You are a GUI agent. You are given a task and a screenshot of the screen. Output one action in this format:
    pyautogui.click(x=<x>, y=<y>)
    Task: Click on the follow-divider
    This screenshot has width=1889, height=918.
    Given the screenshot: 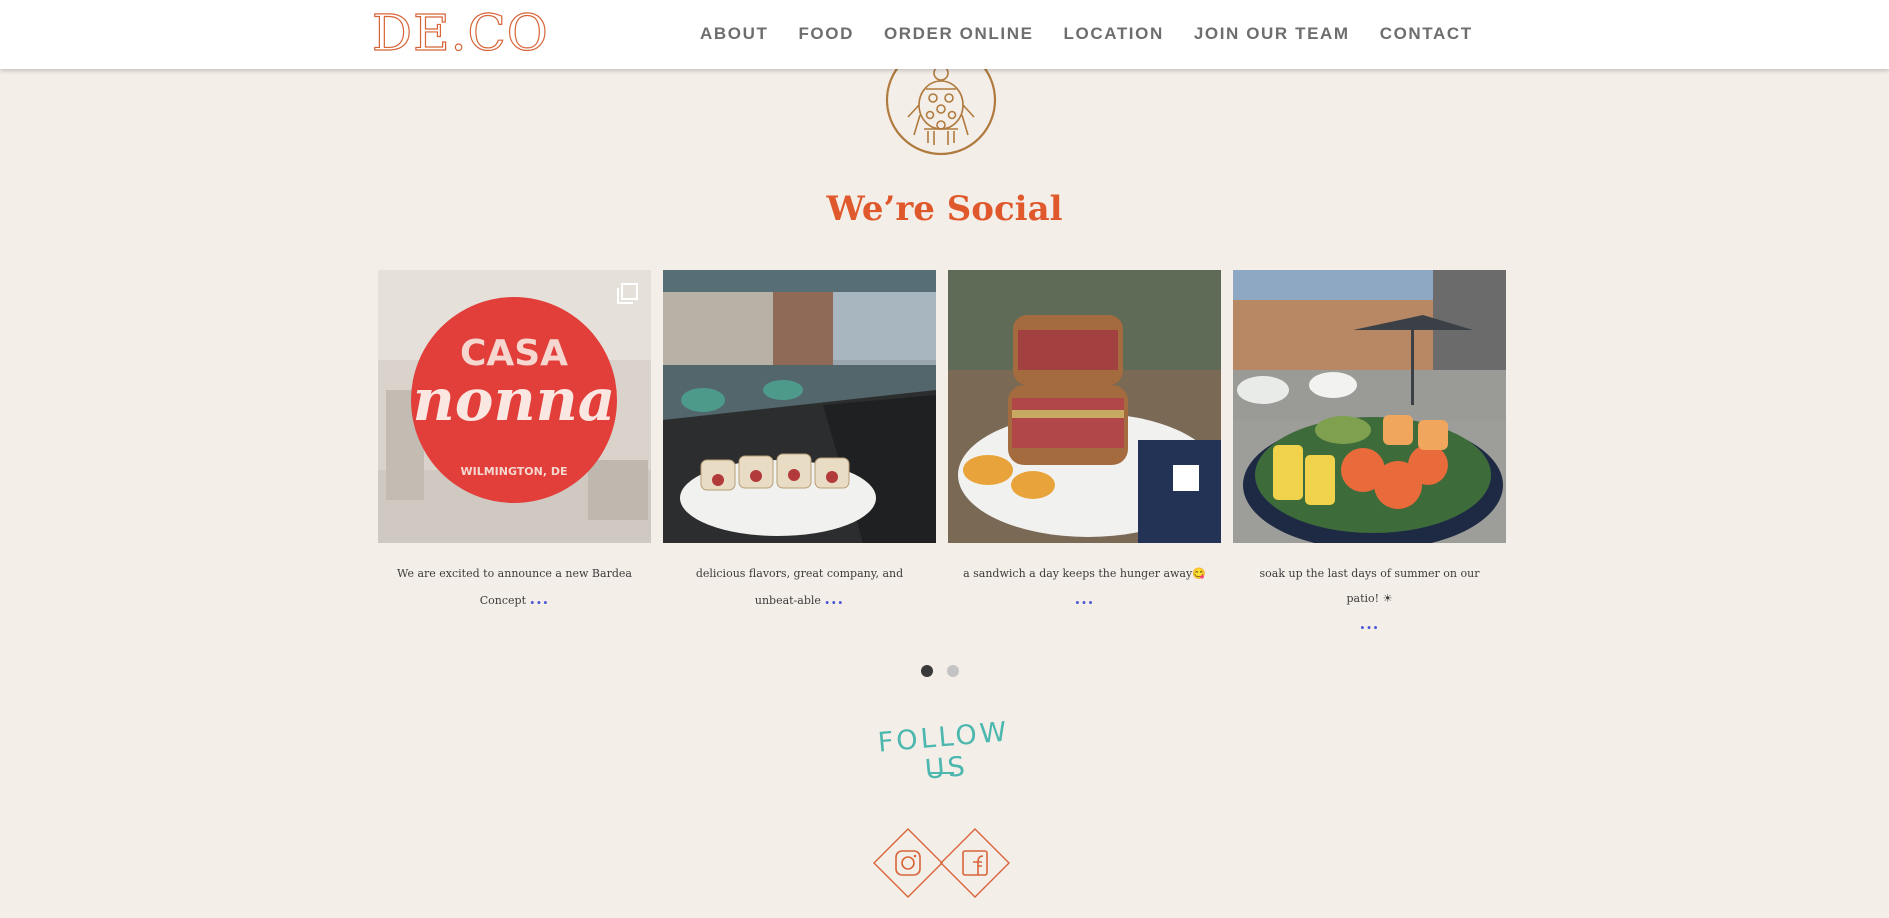 What is the action you would take?
    pyautogui.click(x=941, y=773)
    